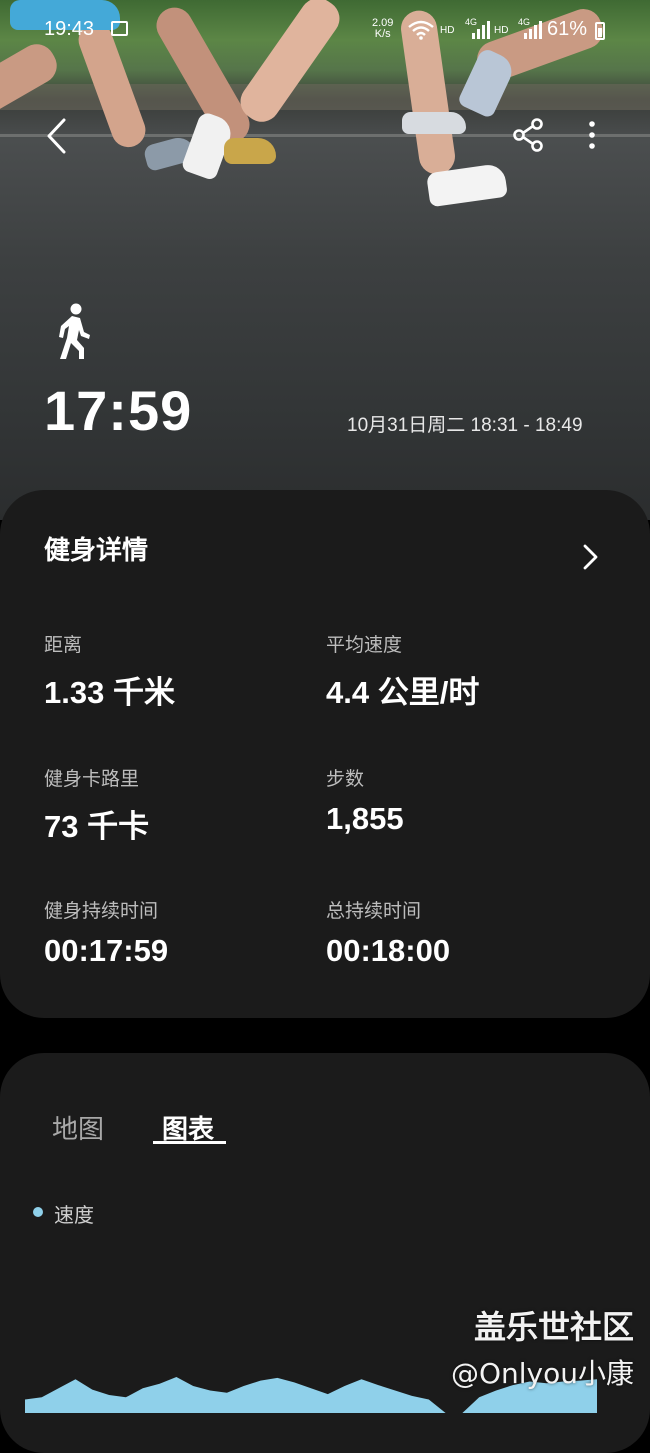 The width and height of the screenshot is (650, 1453). Describe the element at coordinates (325, 30) in the screenshot. I see `status-bar: 19:43 2.09 K/s HD 4G HD 4G 61%` at that location.